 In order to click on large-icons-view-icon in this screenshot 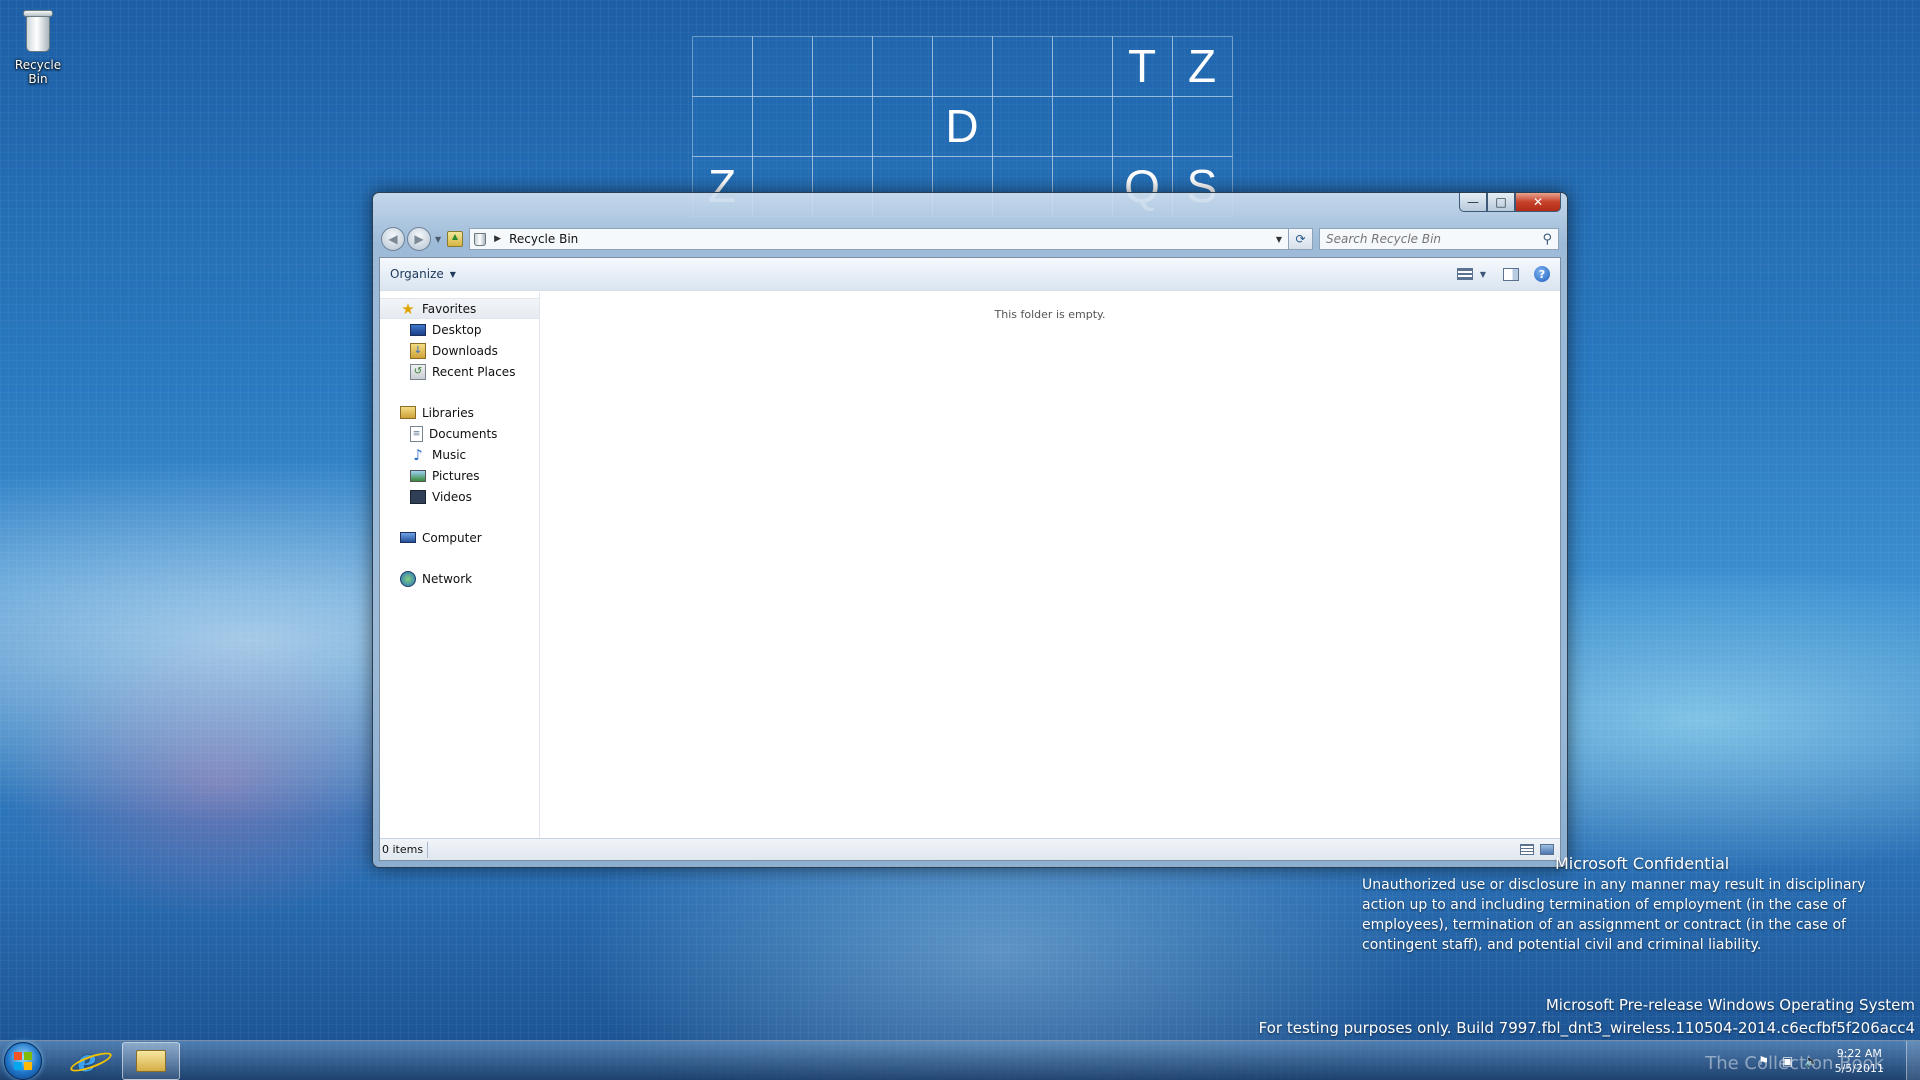, I will do `click(1547, 849)`.